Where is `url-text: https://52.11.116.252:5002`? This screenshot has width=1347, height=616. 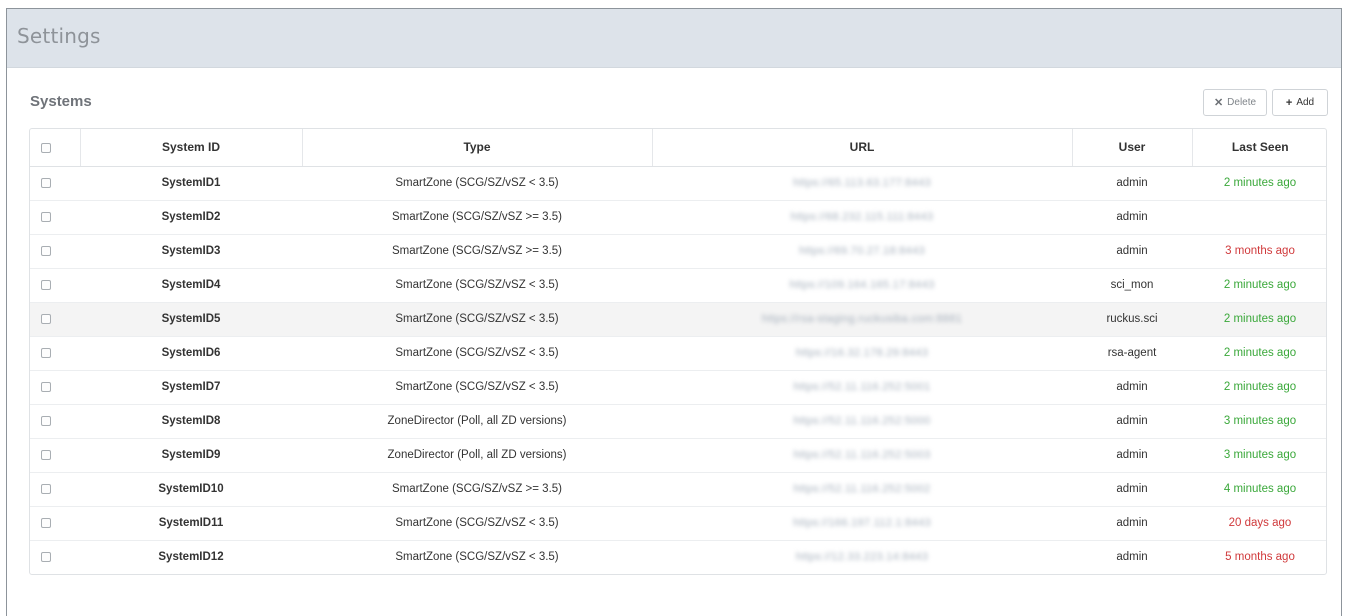
url-text: https://52.11.116.252:5002 is located at coordinates (862, 489).